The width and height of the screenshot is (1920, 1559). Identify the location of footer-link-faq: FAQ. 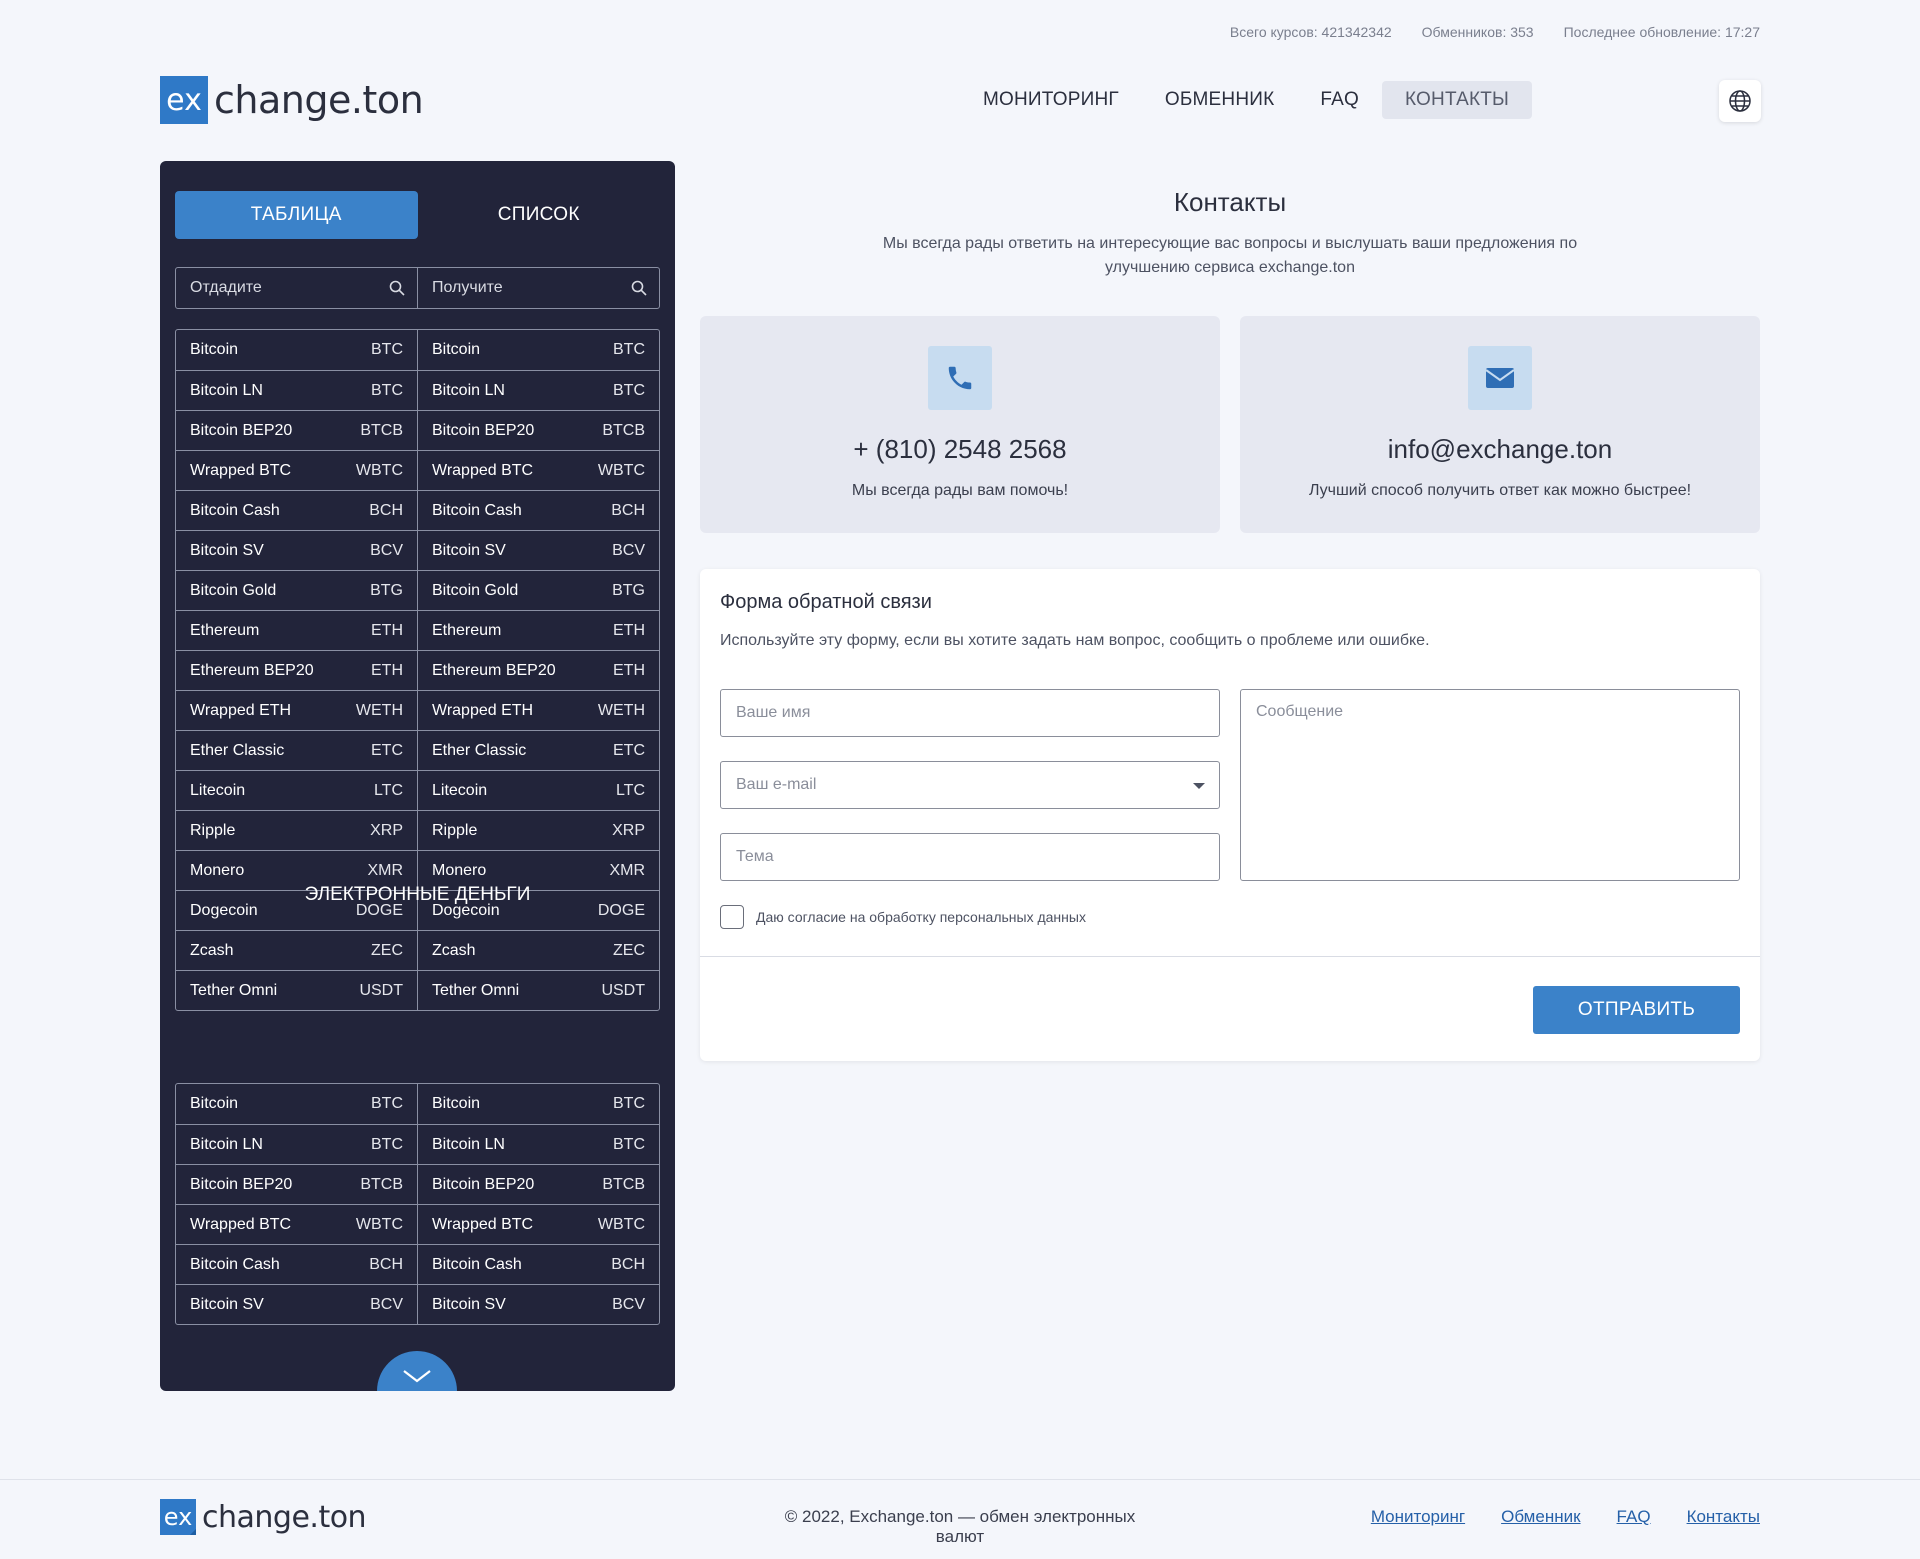
(1634, 1517).